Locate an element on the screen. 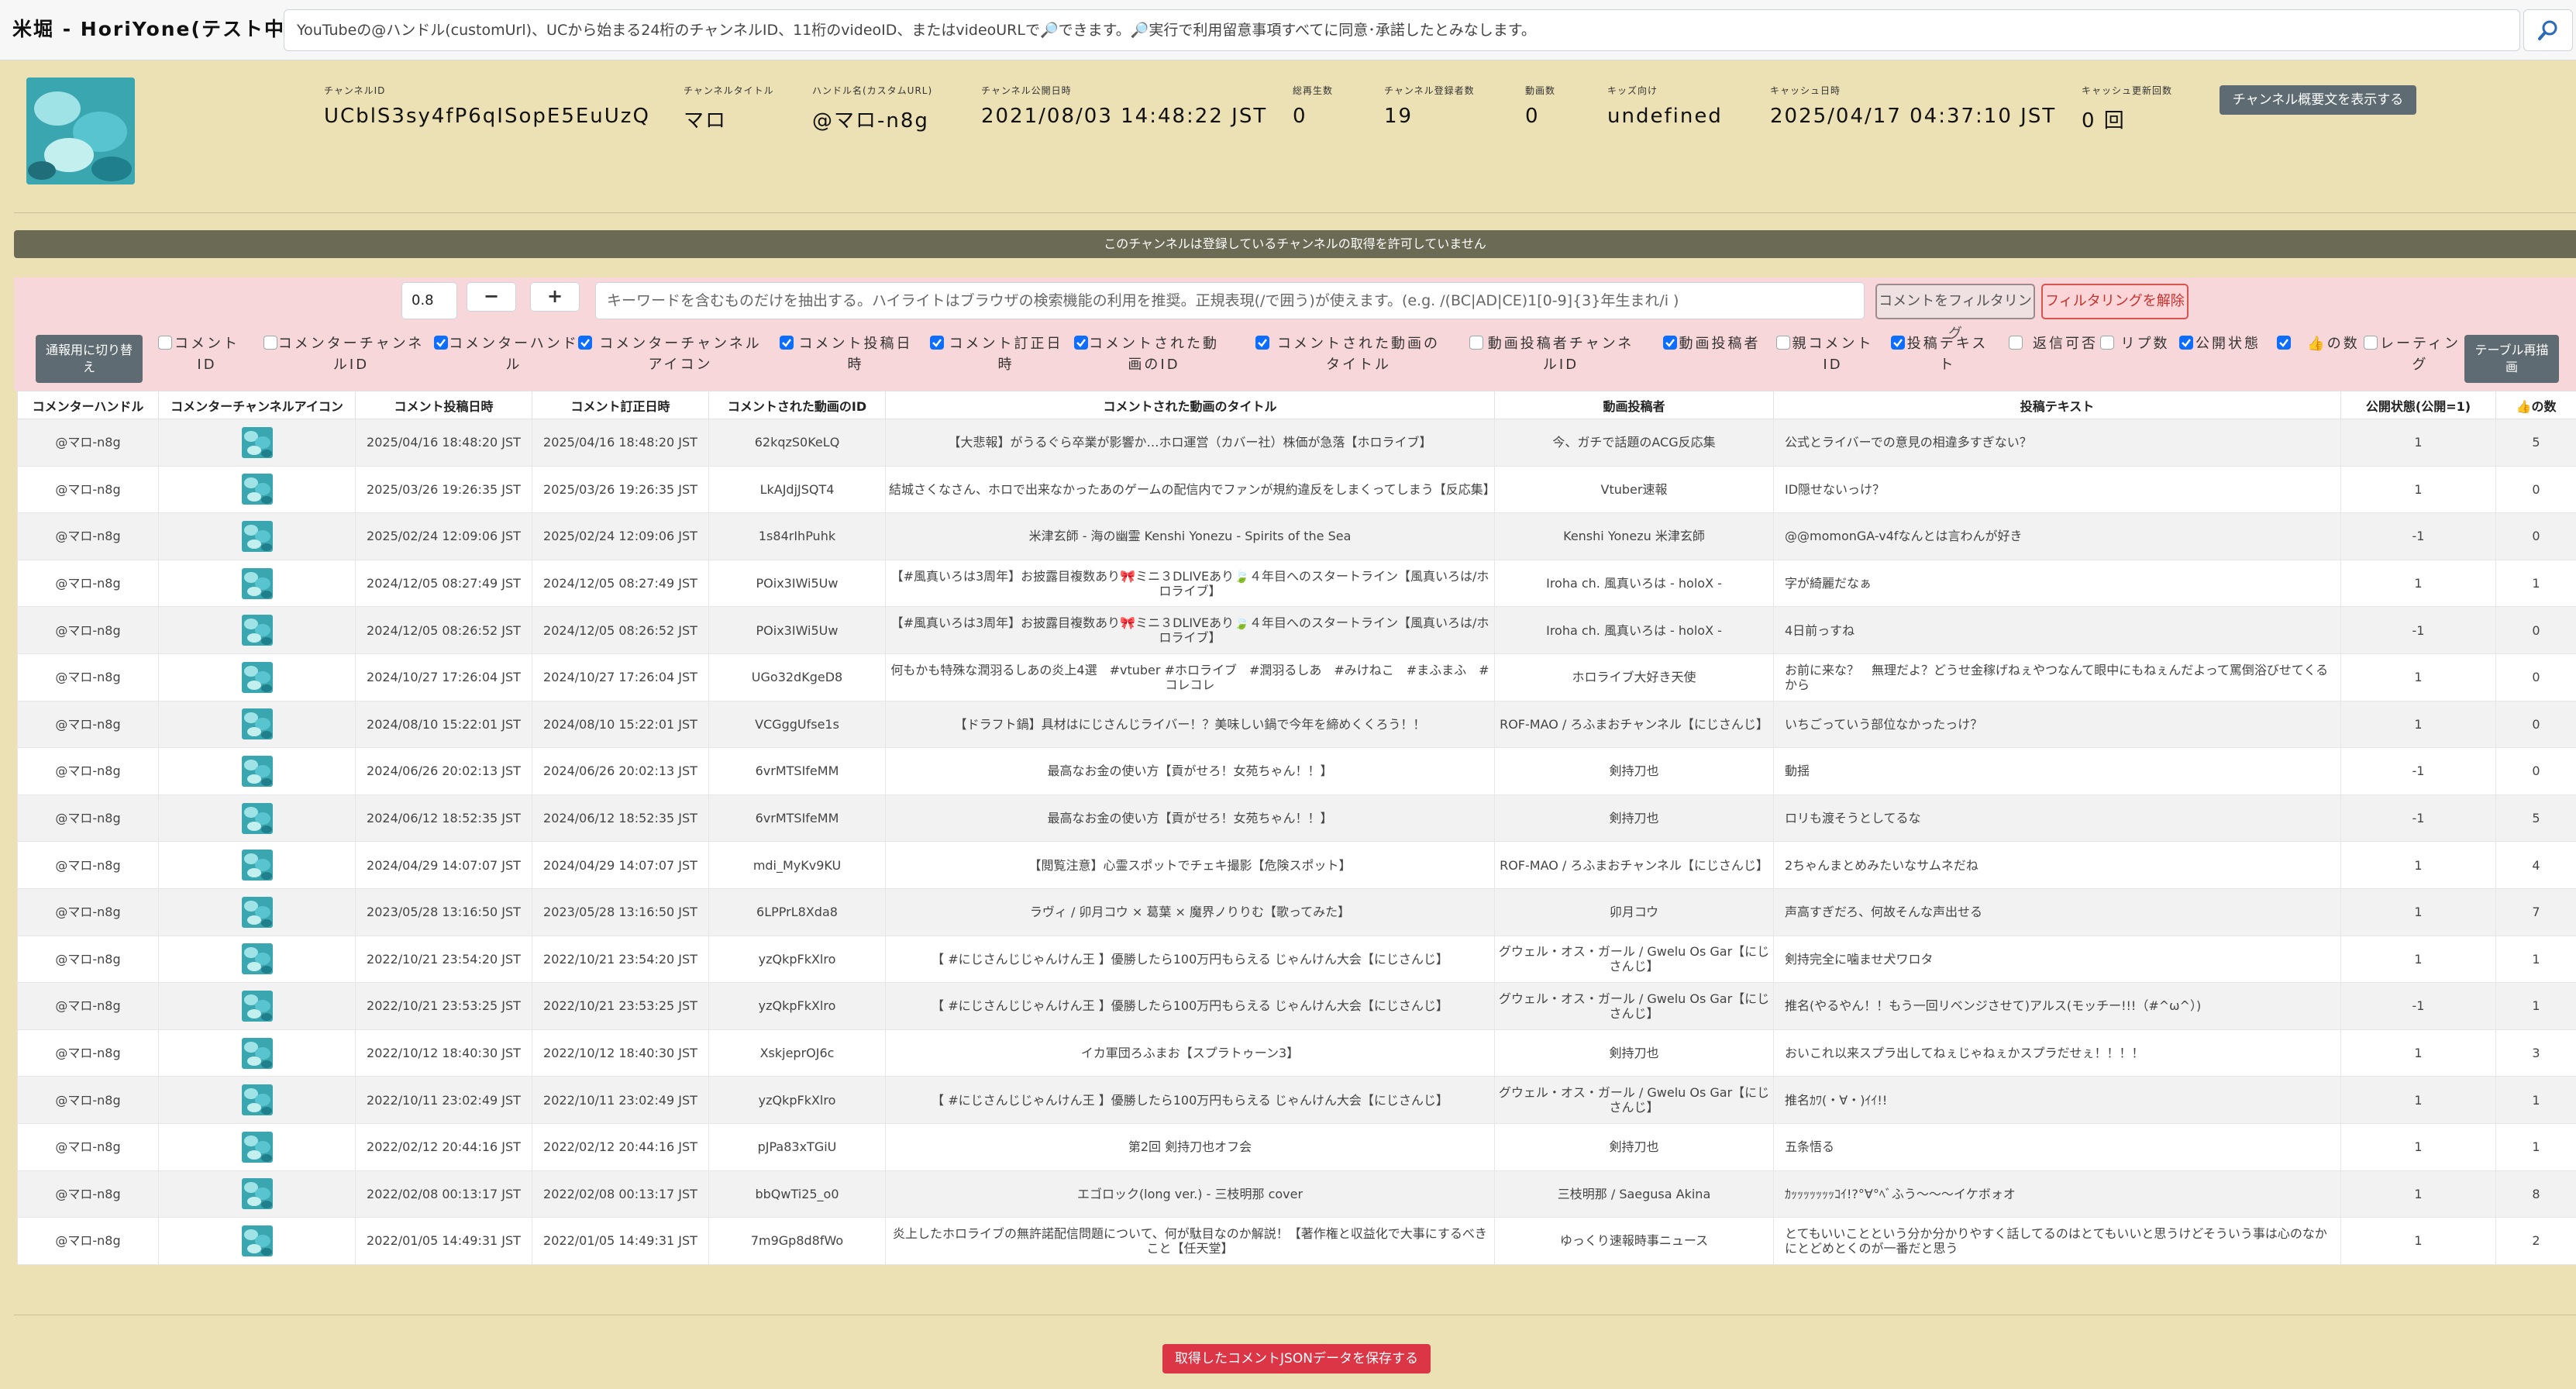 Image resolution: width=2576 pixels, height=1389 pixels. column-toggle: コメント投稿日時 is located at coordinates (849, 354).